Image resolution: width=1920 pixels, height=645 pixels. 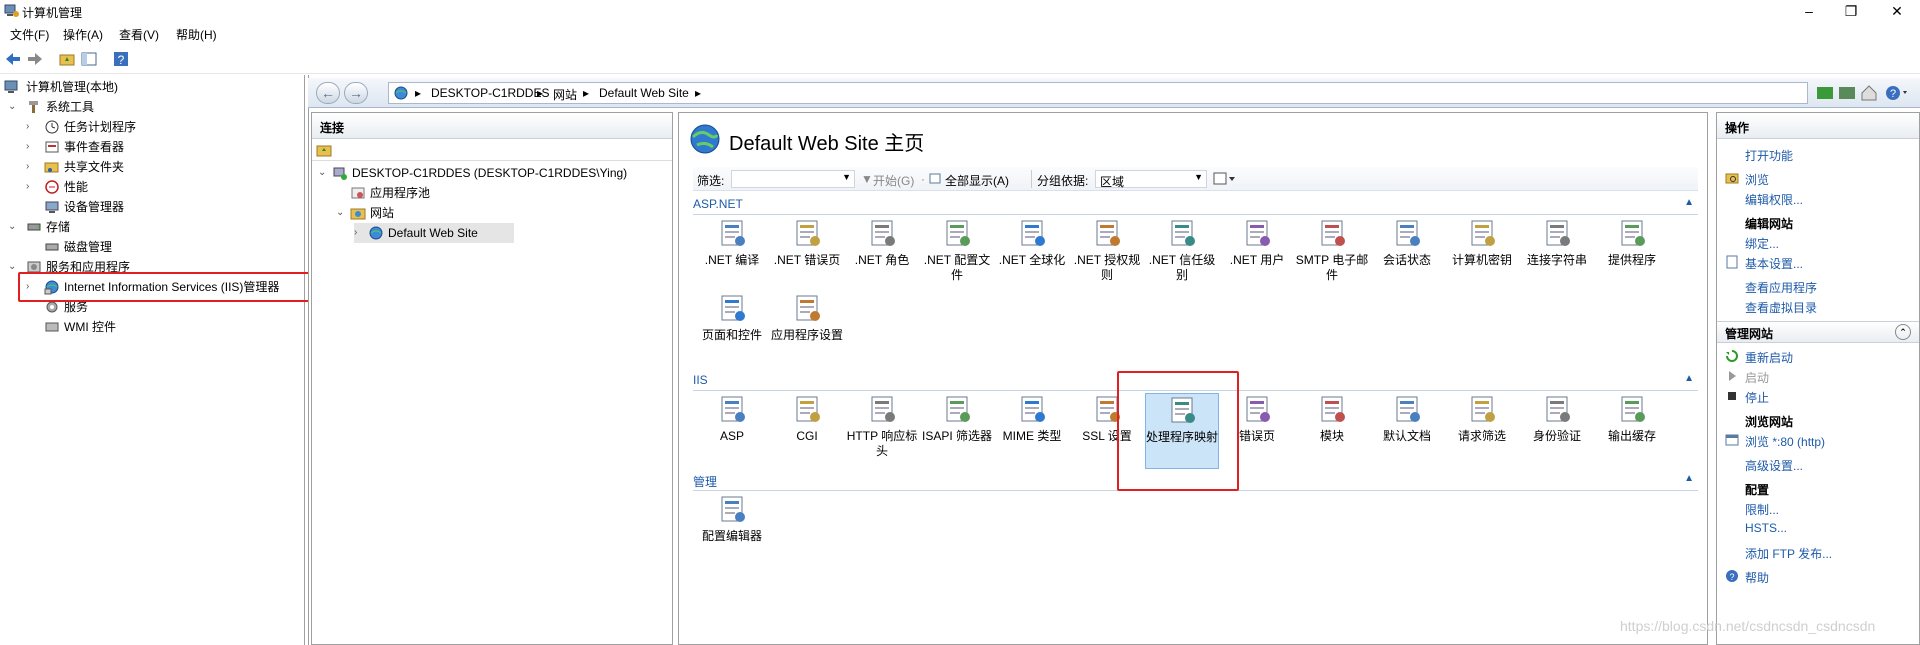 What do you see at coordinates (1809, 11) in the screenshot?
I see `minimize-button: –` at bounding box center [1809, 11].